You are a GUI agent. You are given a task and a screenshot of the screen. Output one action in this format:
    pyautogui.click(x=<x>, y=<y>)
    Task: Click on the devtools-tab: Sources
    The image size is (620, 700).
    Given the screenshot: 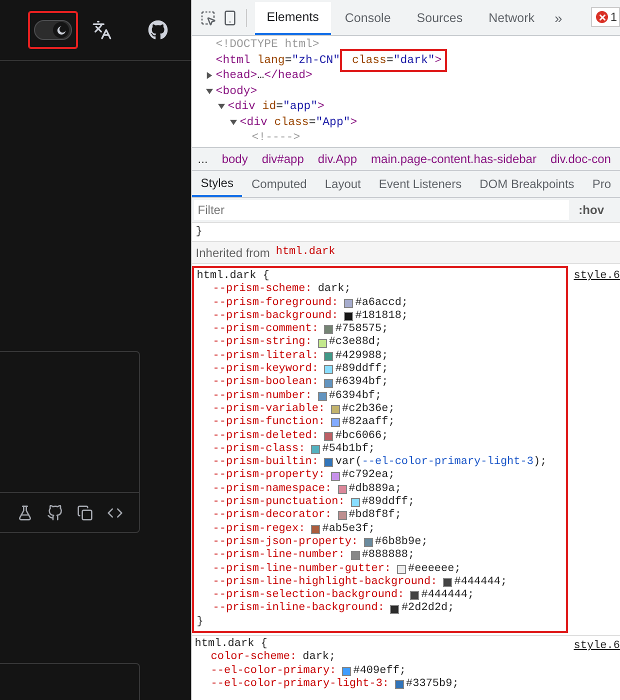 What is the action you would take?
    pyautogui.click(x=439, y=18)
    